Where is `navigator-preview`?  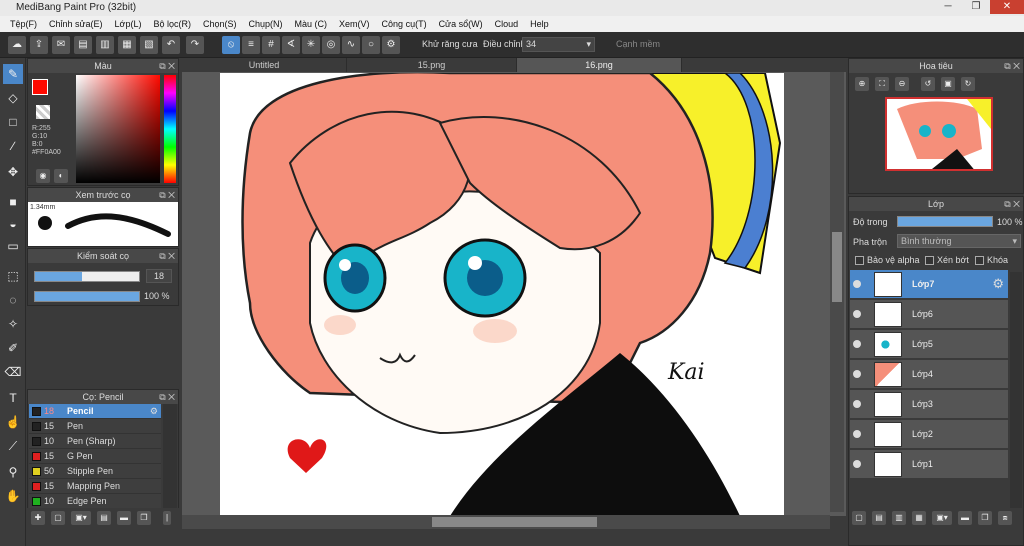
navigator-preview is located at coordinates (939, 134).